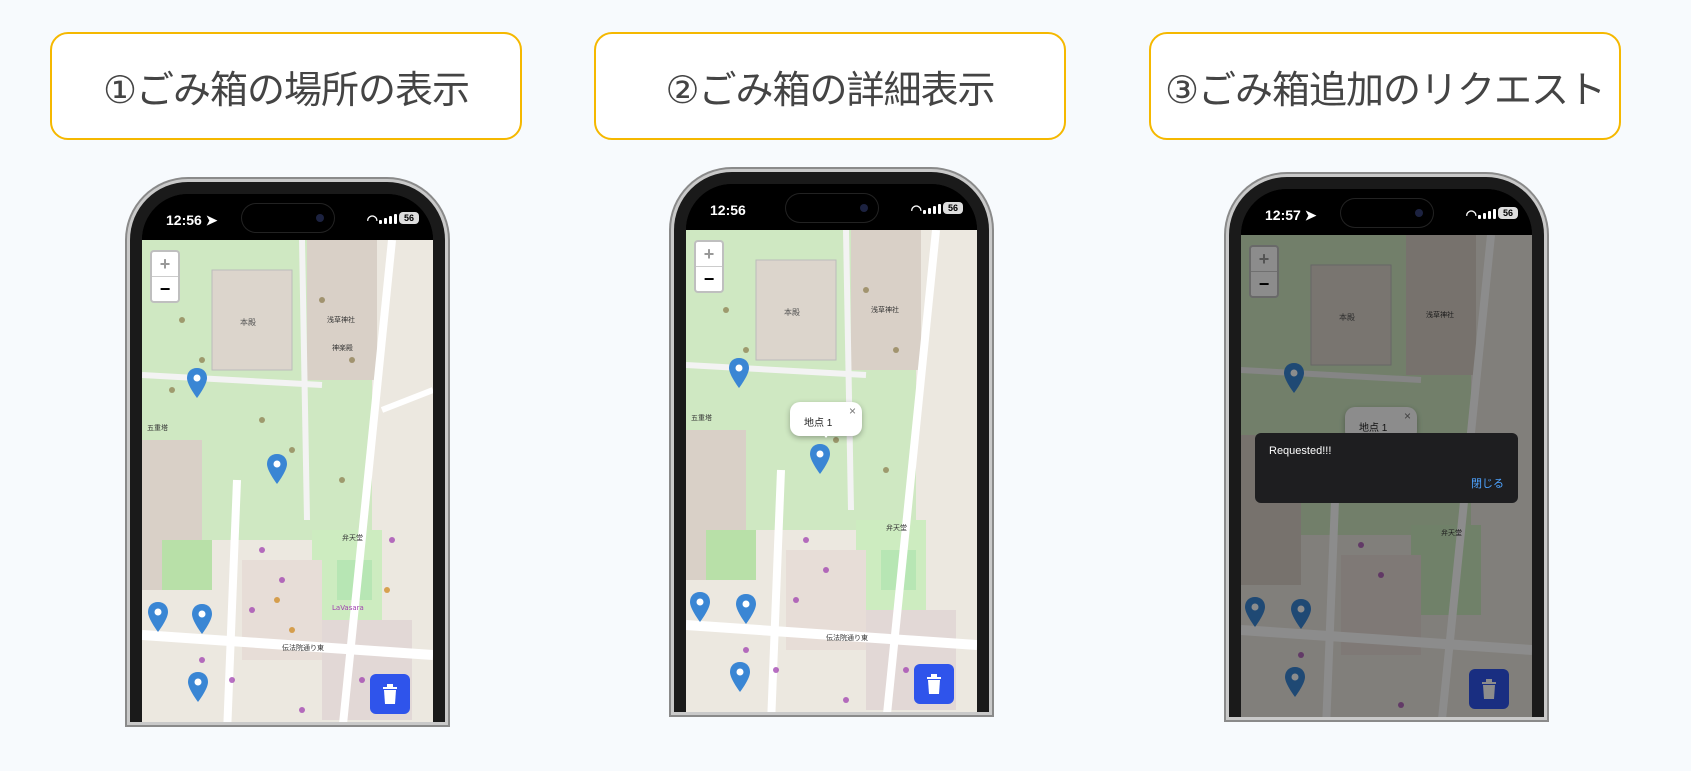 Image resolution: width=1691 pixels, height=771 pixels. I want to click on svg-text: LaVasara, so click(348, 608).